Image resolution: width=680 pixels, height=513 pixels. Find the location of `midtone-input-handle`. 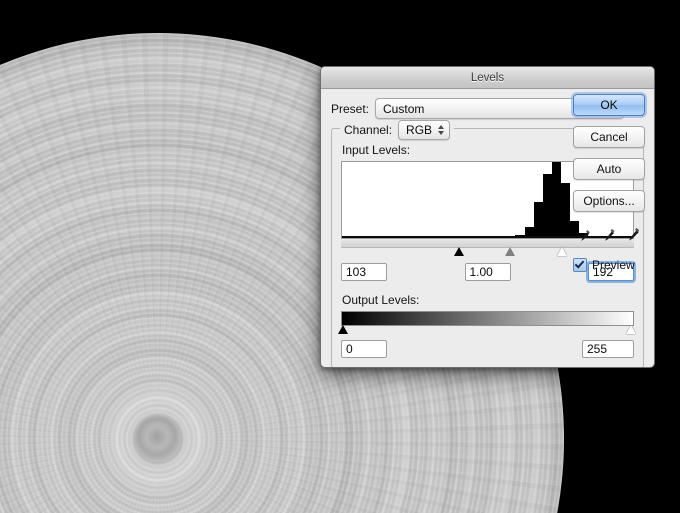

midtone-input-handle is located at coordinates (510, 251).